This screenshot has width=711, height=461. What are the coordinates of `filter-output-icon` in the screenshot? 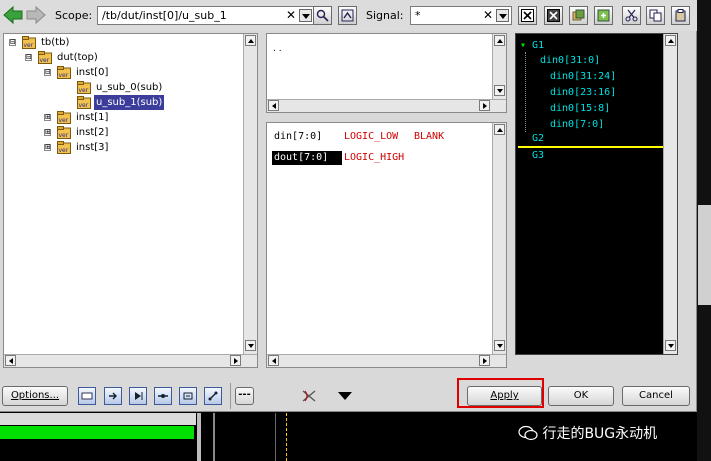 It's located at (138, 396).